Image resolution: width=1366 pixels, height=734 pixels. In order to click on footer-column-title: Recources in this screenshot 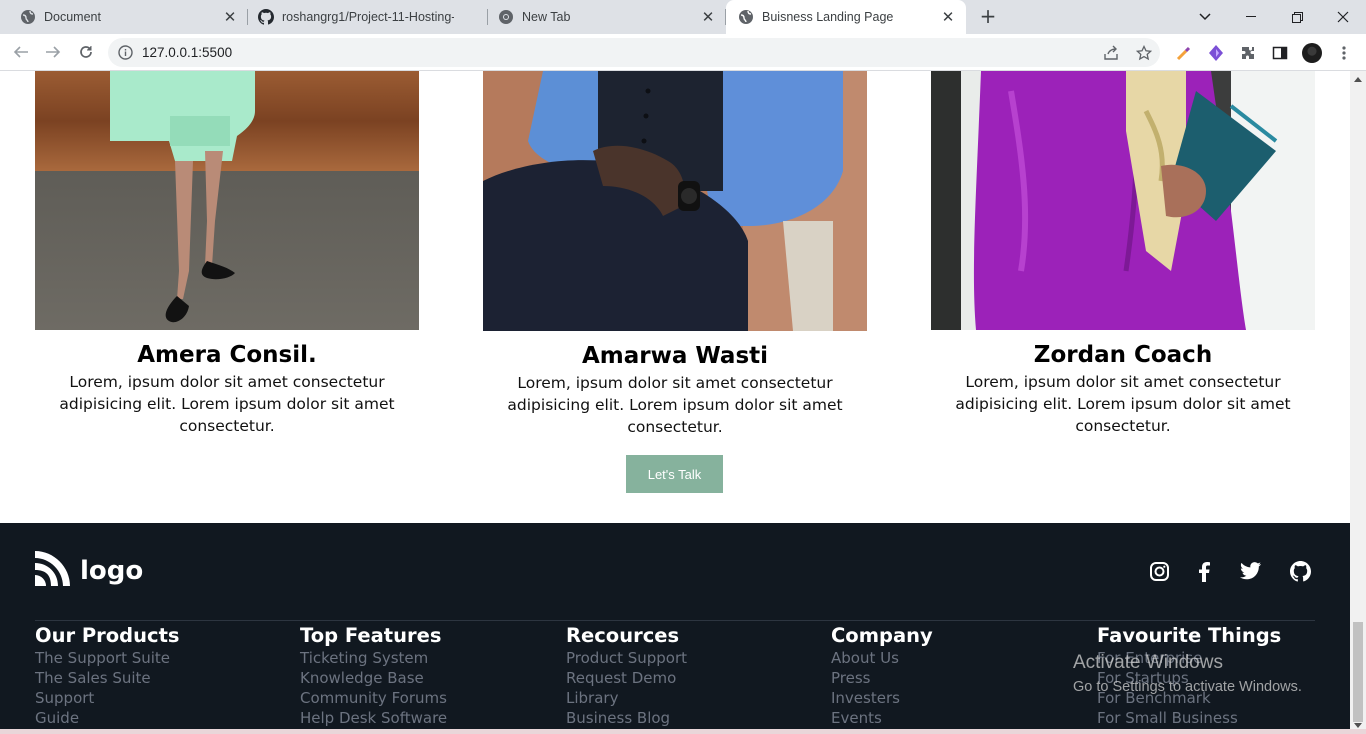, I will do `click(623, 635)`.